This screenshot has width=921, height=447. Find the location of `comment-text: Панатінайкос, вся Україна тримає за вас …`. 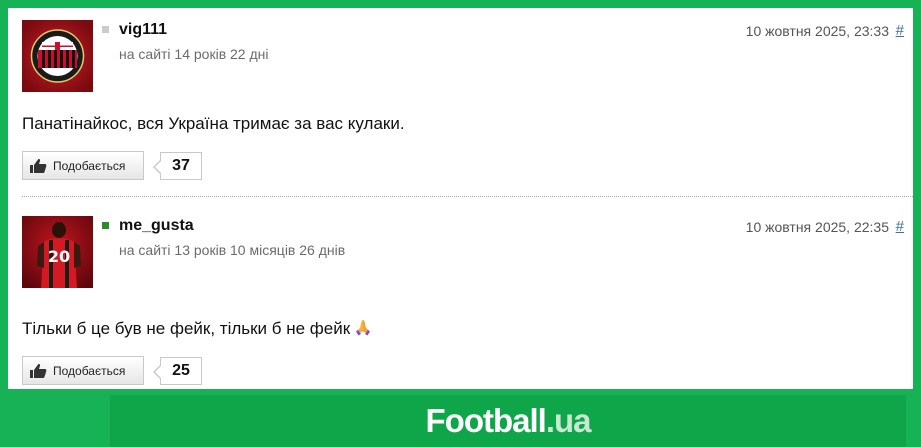

comment-text: Панатінайкос, вся Україна тримає за вас … is located at coordinates (213, 123).